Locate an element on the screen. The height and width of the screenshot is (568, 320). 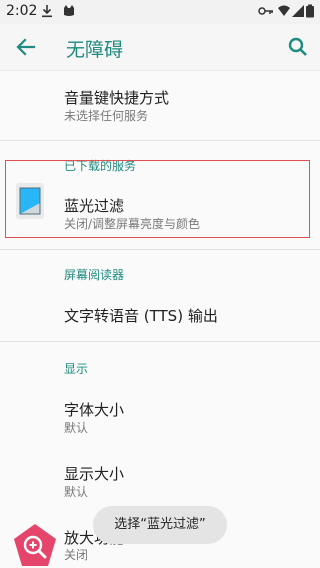
font-size-title: 字体大小 is located at coordinates (94, 410).